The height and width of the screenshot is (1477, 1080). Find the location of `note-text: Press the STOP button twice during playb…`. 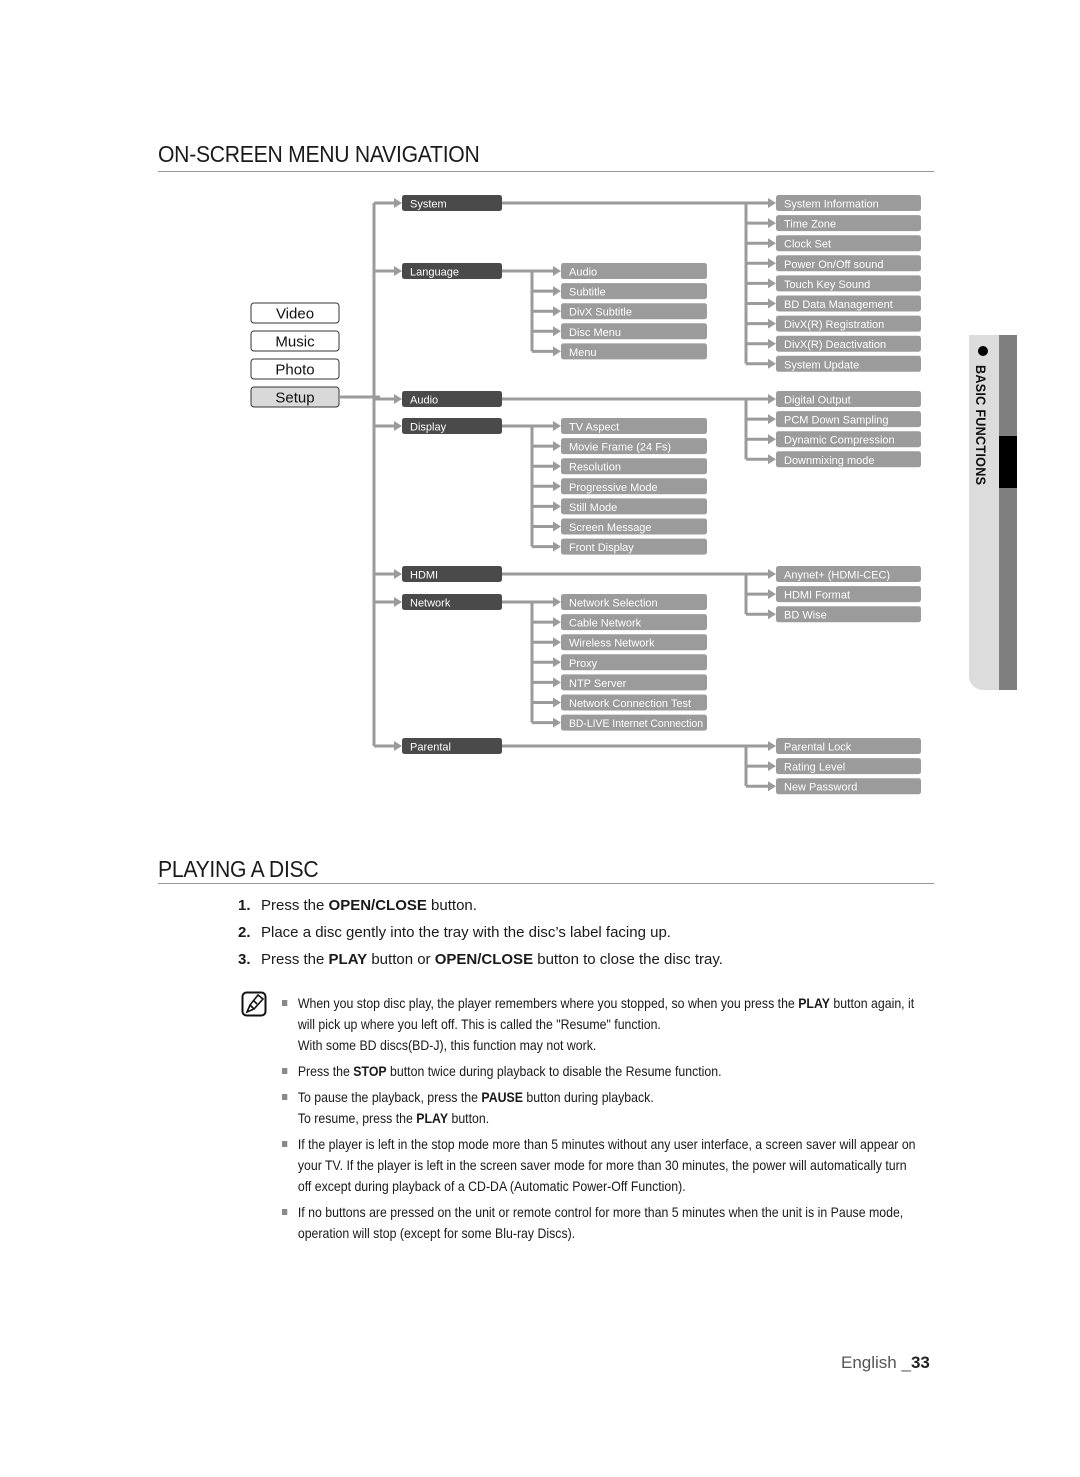

note-text: Press the STOP button twice during playb… is located at coordinates (510, 1071).